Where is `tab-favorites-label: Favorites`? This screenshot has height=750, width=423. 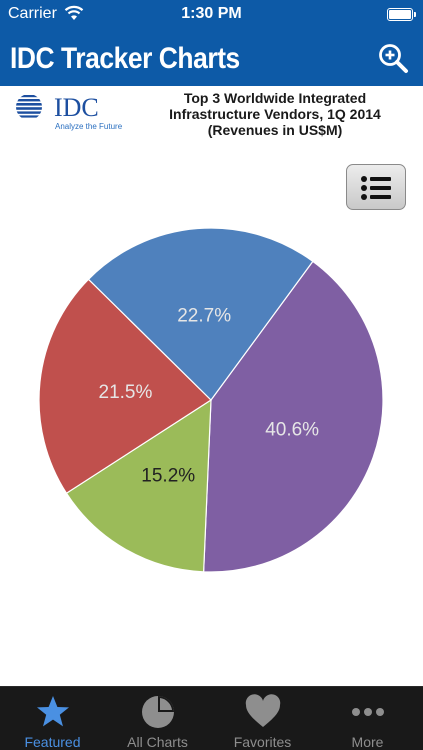 tab-favorites-label: Favorites is located at coordinates (262, 742).